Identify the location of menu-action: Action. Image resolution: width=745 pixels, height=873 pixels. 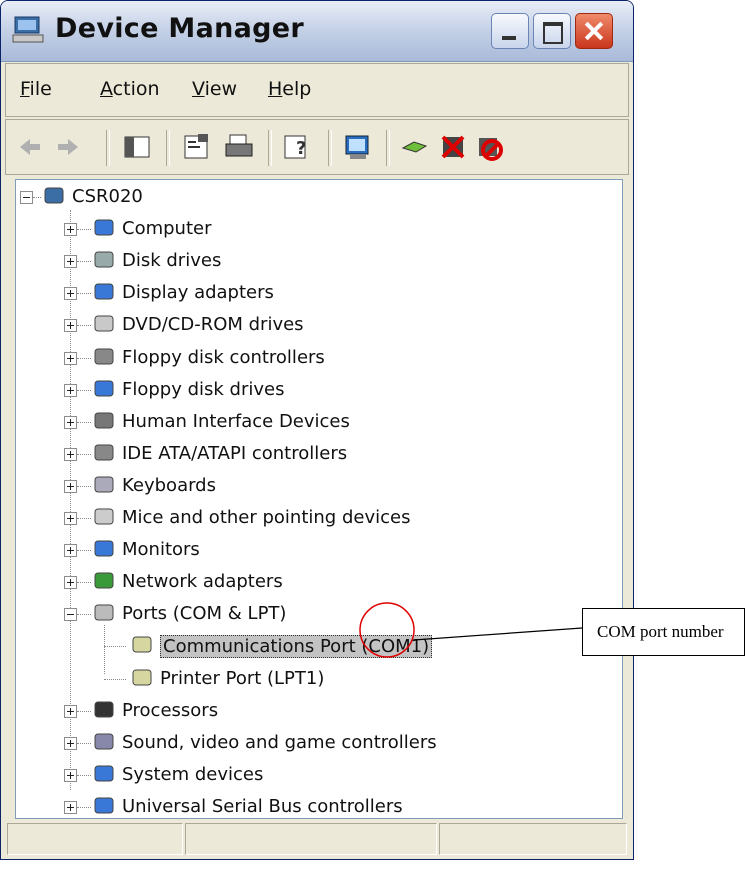
(130, 89).